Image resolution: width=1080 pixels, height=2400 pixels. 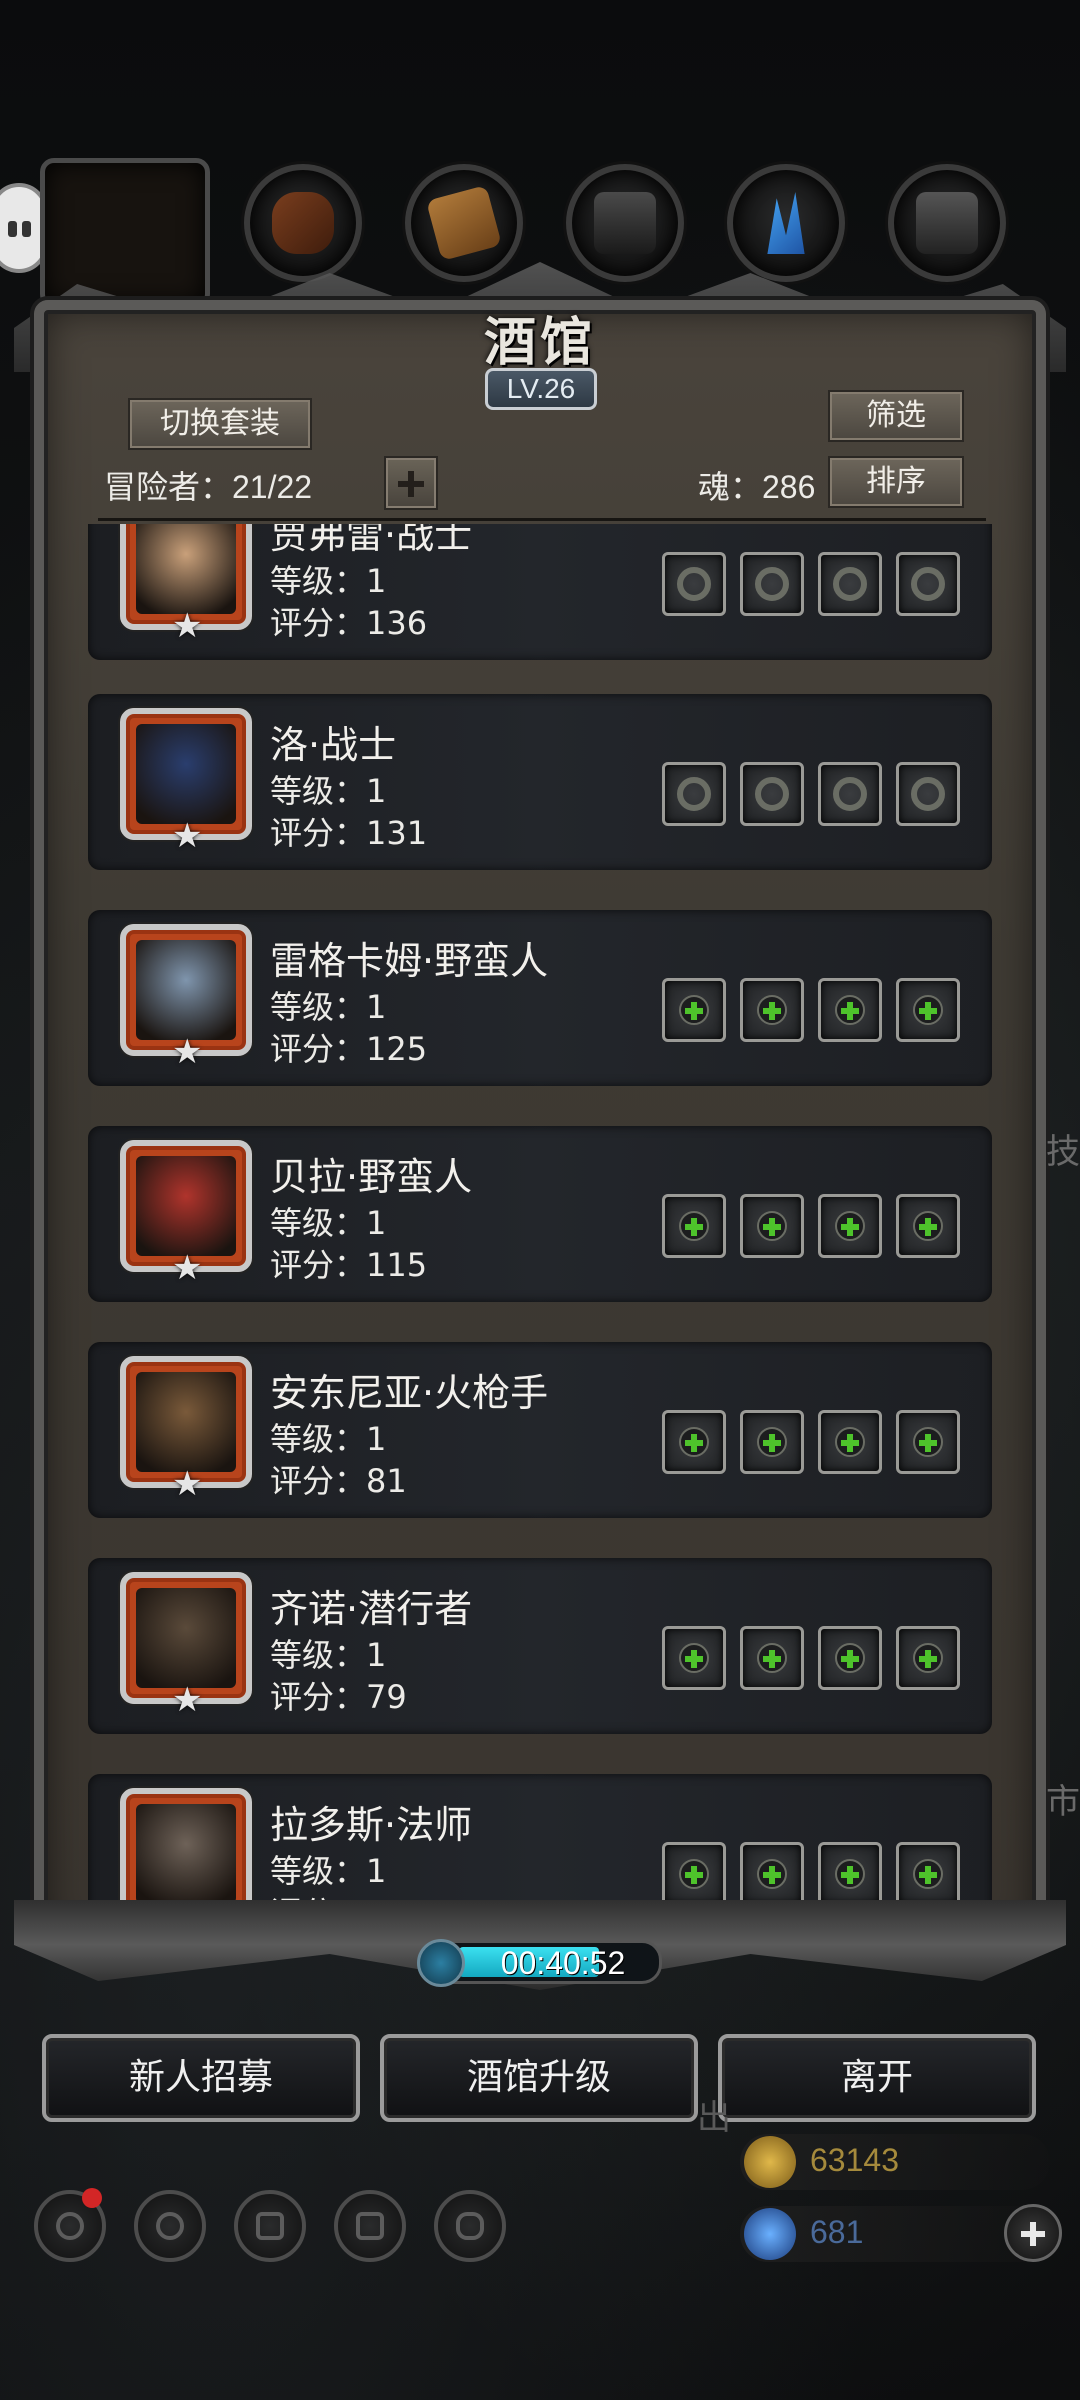 I want to click on leave-button: 离开, so click(x=877, y=2078).